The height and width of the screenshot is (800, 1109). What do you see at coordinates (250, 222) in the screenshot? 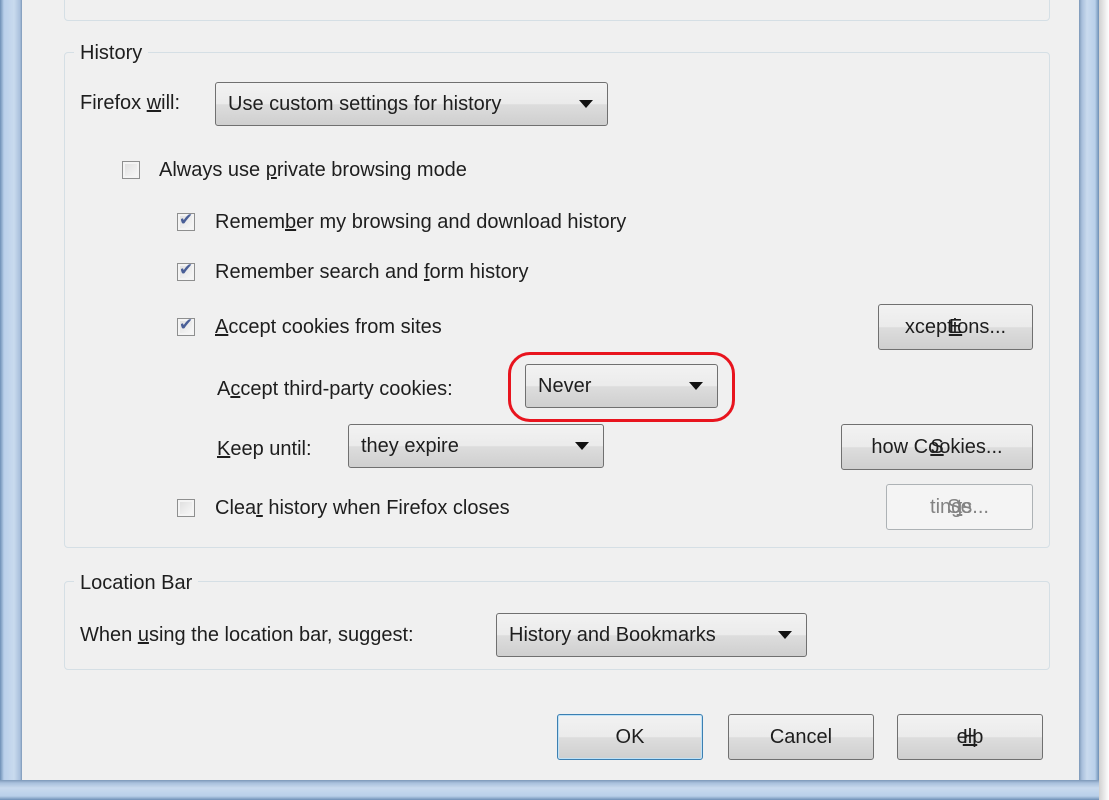
I see `remember-browsing-label-pre: Remem` at bounding box center [250, 222].